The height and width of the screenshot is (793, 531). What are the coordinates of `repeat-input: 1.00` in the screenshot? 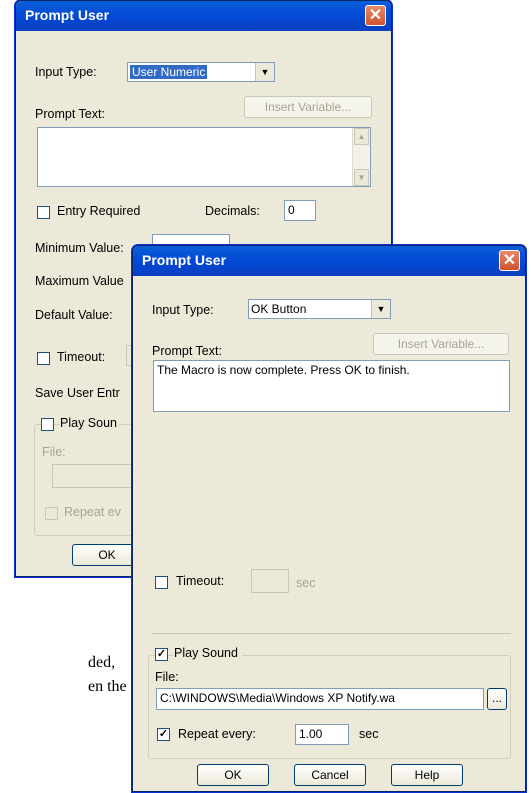 It's located at (322, 734).